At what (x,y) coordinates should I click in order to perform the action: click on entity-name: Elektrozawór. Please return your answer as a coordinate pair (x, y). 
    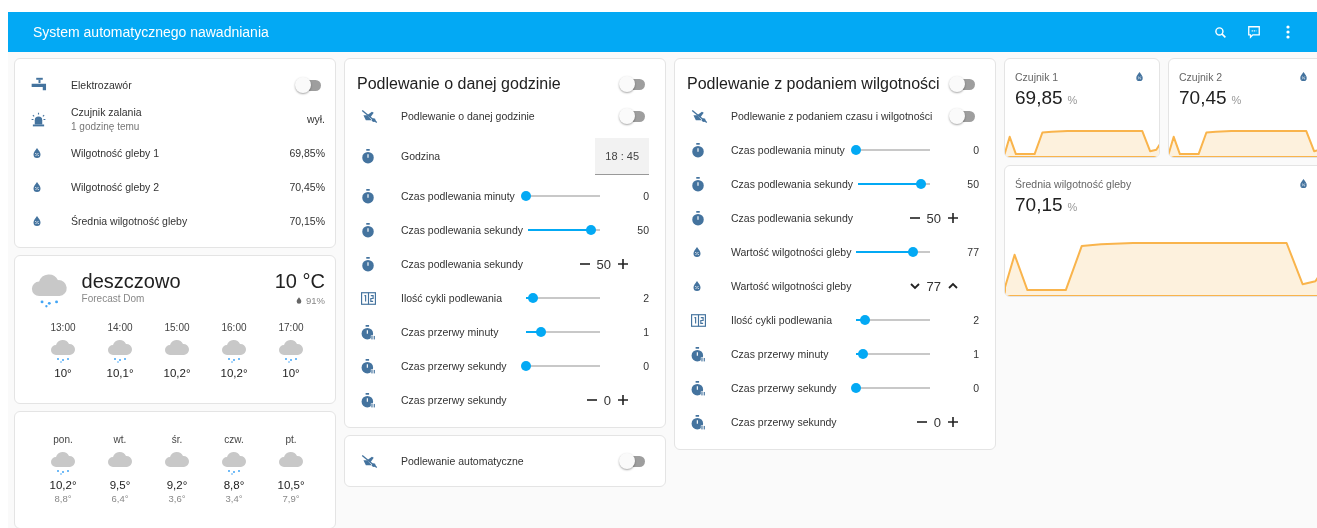
    Looking at the image, I should click on (102, 85).